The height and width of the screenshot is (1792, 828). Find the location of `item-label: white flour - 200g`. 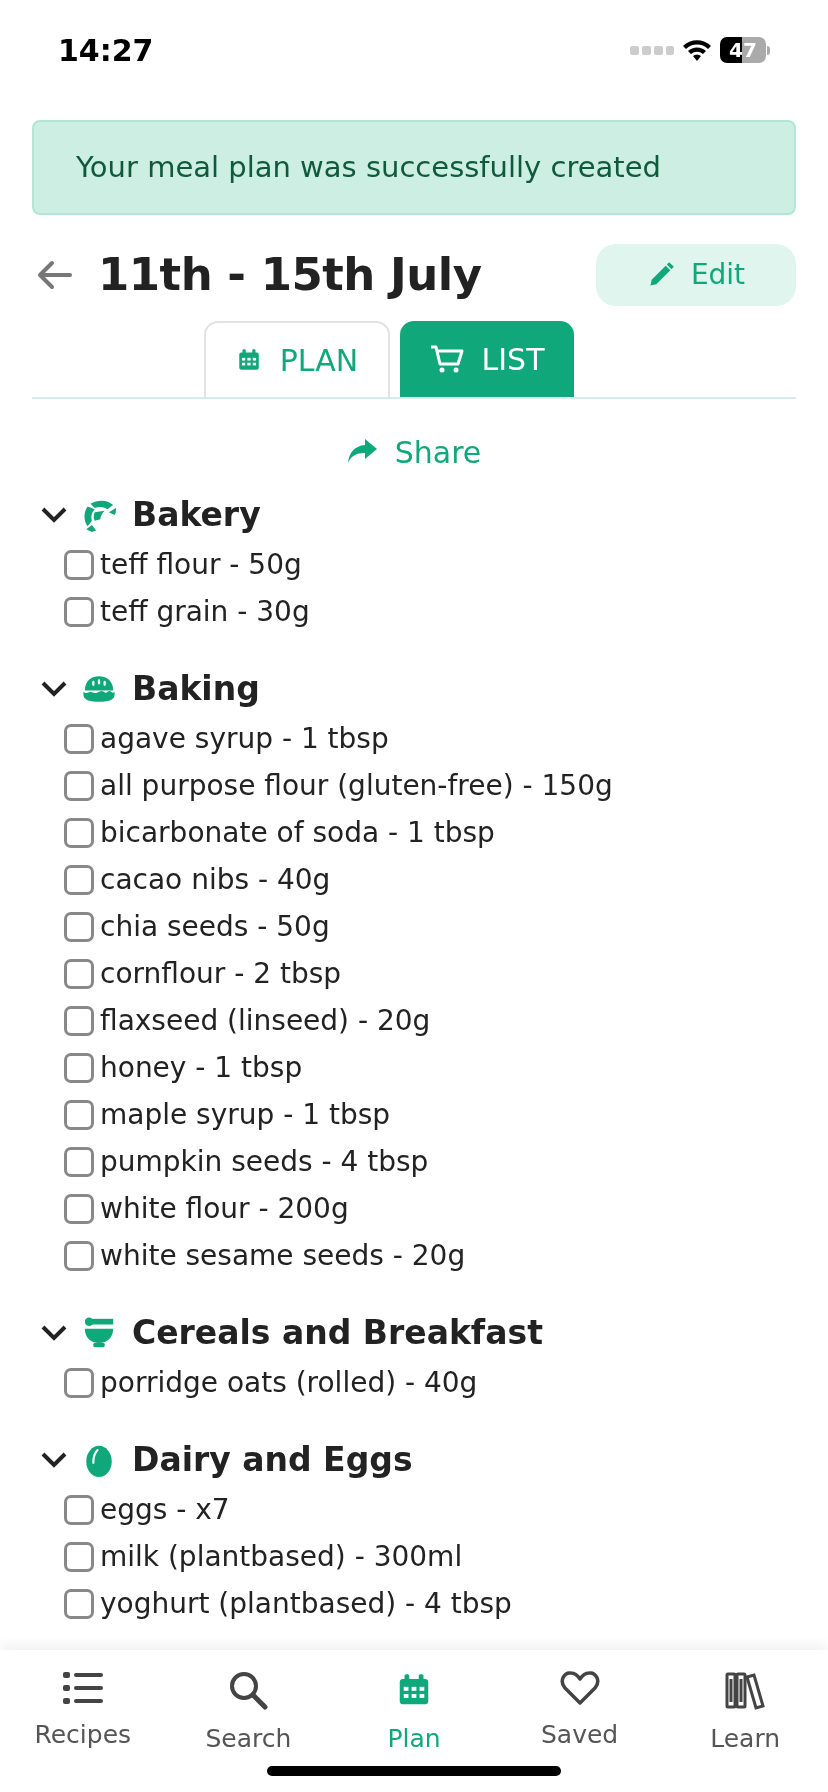

item-label: white flour - 200g is located at coordinates (224, 1208).